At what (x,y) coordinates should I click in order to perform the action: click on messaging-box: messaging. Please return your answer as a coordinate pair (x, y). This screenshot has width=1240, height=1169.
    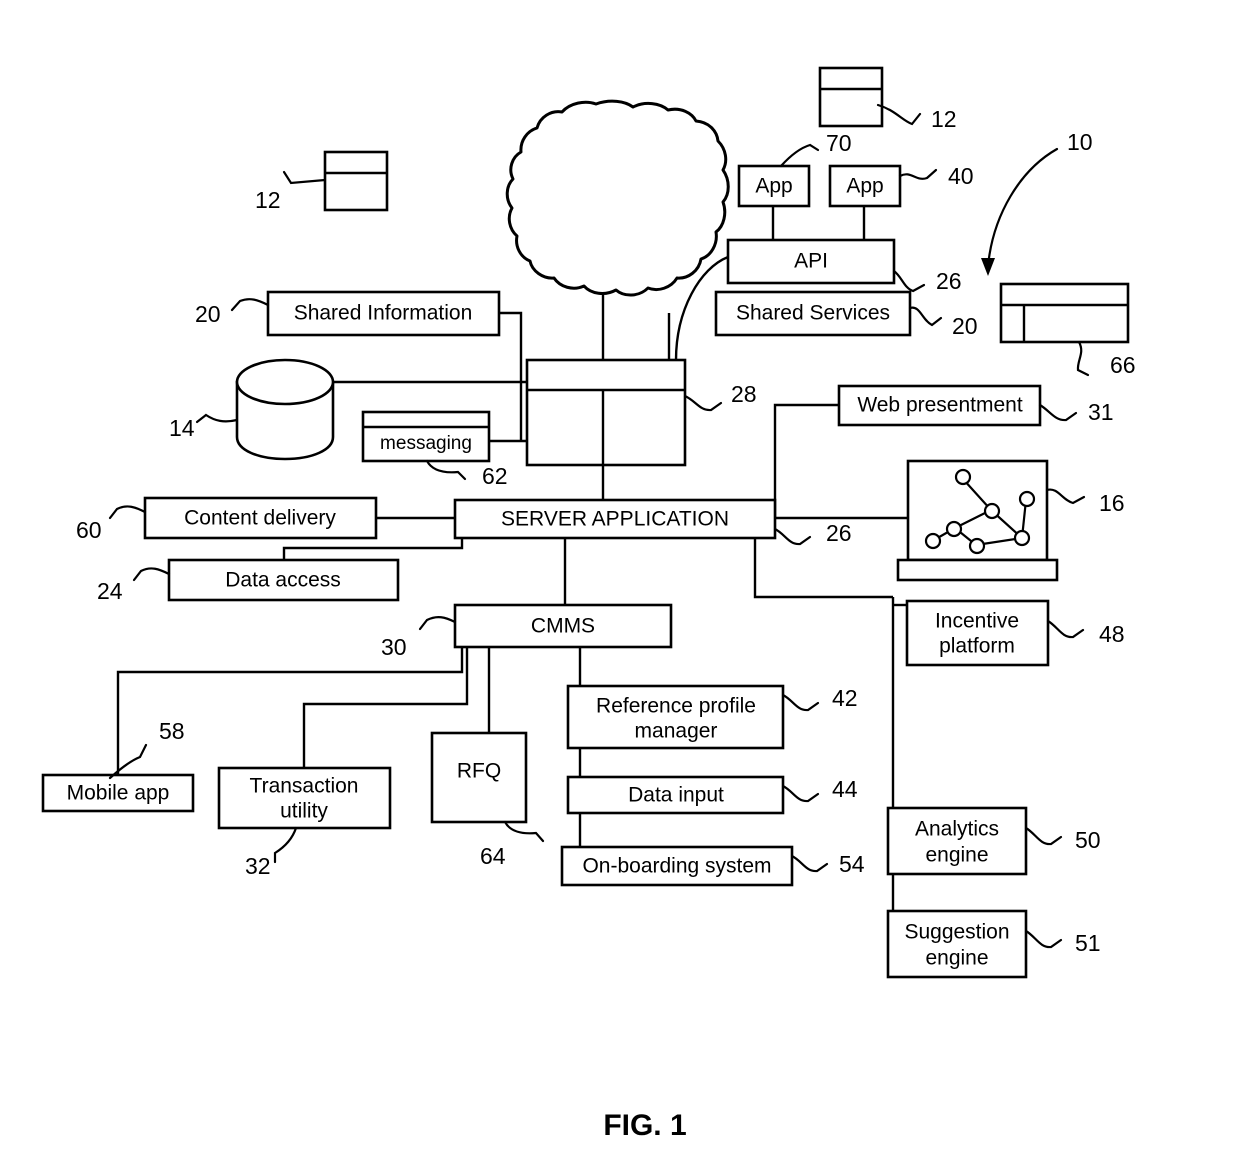
    Looking at the image, I should click on (426, 436).